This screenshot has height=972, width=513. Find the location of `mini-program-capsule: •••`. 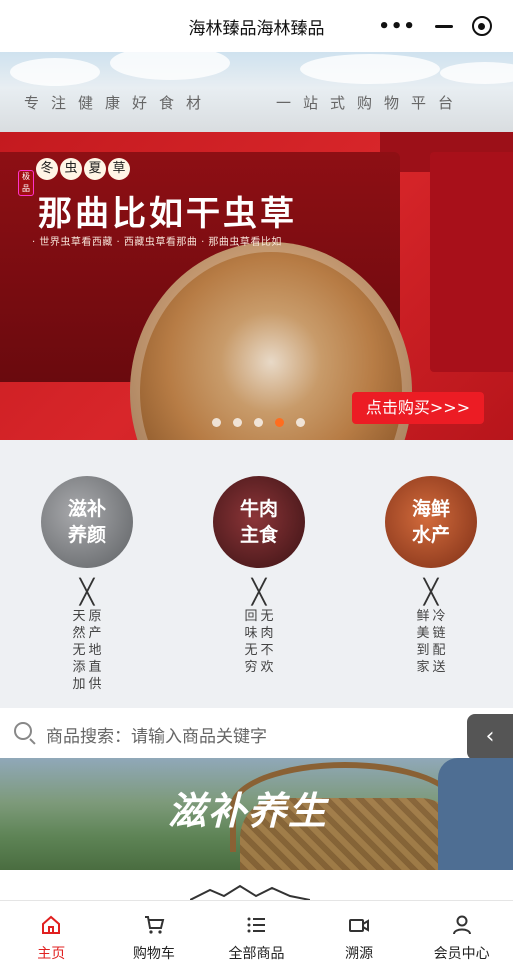

mini-program-capsule: ••• is located at coordinates (435, 26).